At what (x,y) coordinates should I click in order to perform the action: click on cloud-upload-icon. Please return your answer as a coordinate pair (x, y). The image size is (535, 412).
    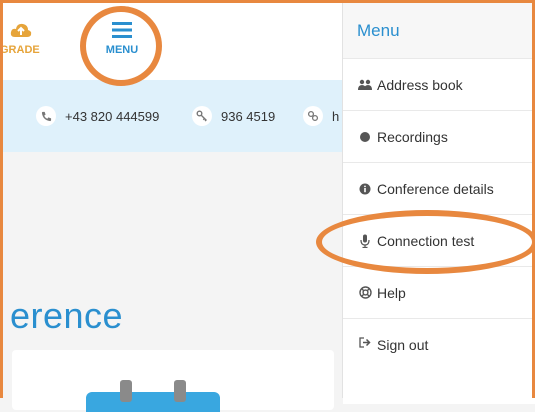
    Looking at the image, I should click on (21, 30).